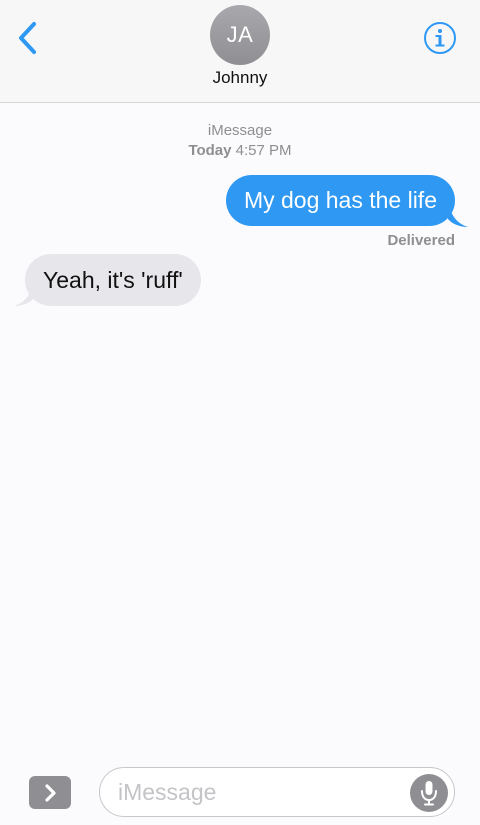  I want to click on timestamp-day: Today, so click(210, 150).